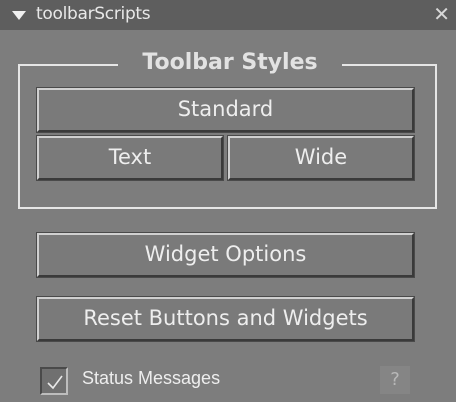 This screenshot has width=466, height=402. Describe the element at coordinates (225, 319) in the screenshot. I see `reset-buttons-and-widgets-button: Reset Buttons and Widgets` at that location.